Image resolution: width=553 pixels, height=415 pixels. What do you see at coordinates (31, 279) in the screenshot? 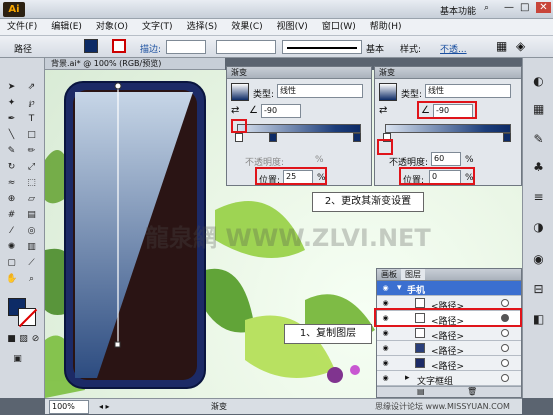
I see `zoom-tool-icon: ⌕` at bounding box center [31, 279].